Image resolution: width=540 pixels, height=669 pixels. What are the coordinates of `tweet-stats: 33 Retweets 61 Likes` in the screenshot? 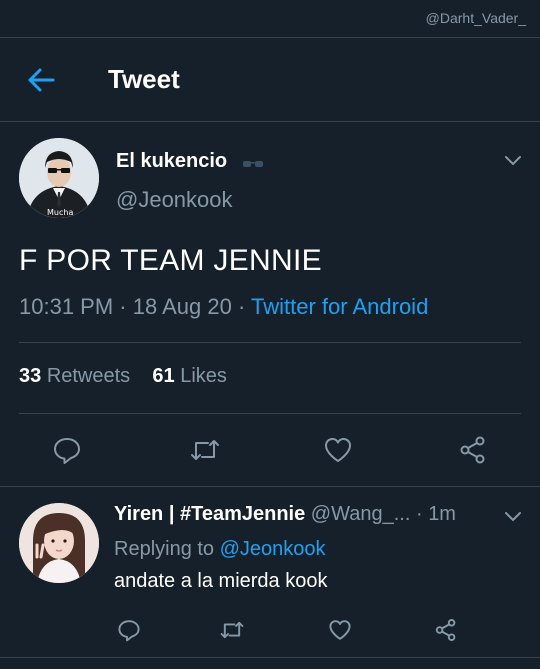 It's located at (123, 376).